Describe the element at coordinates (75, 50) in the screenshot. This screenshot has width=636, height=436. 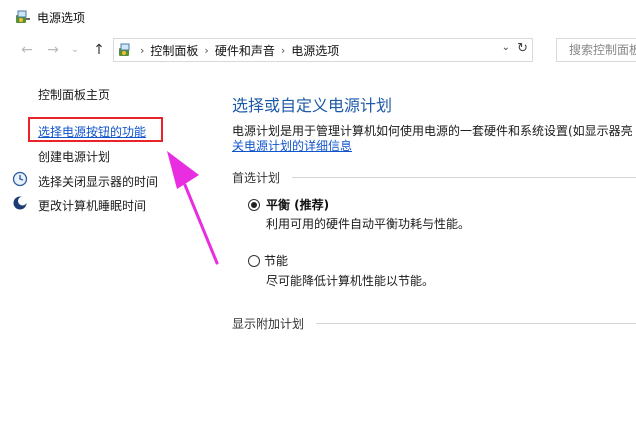
I see `recent-locations-icon: ⌄` at that location.